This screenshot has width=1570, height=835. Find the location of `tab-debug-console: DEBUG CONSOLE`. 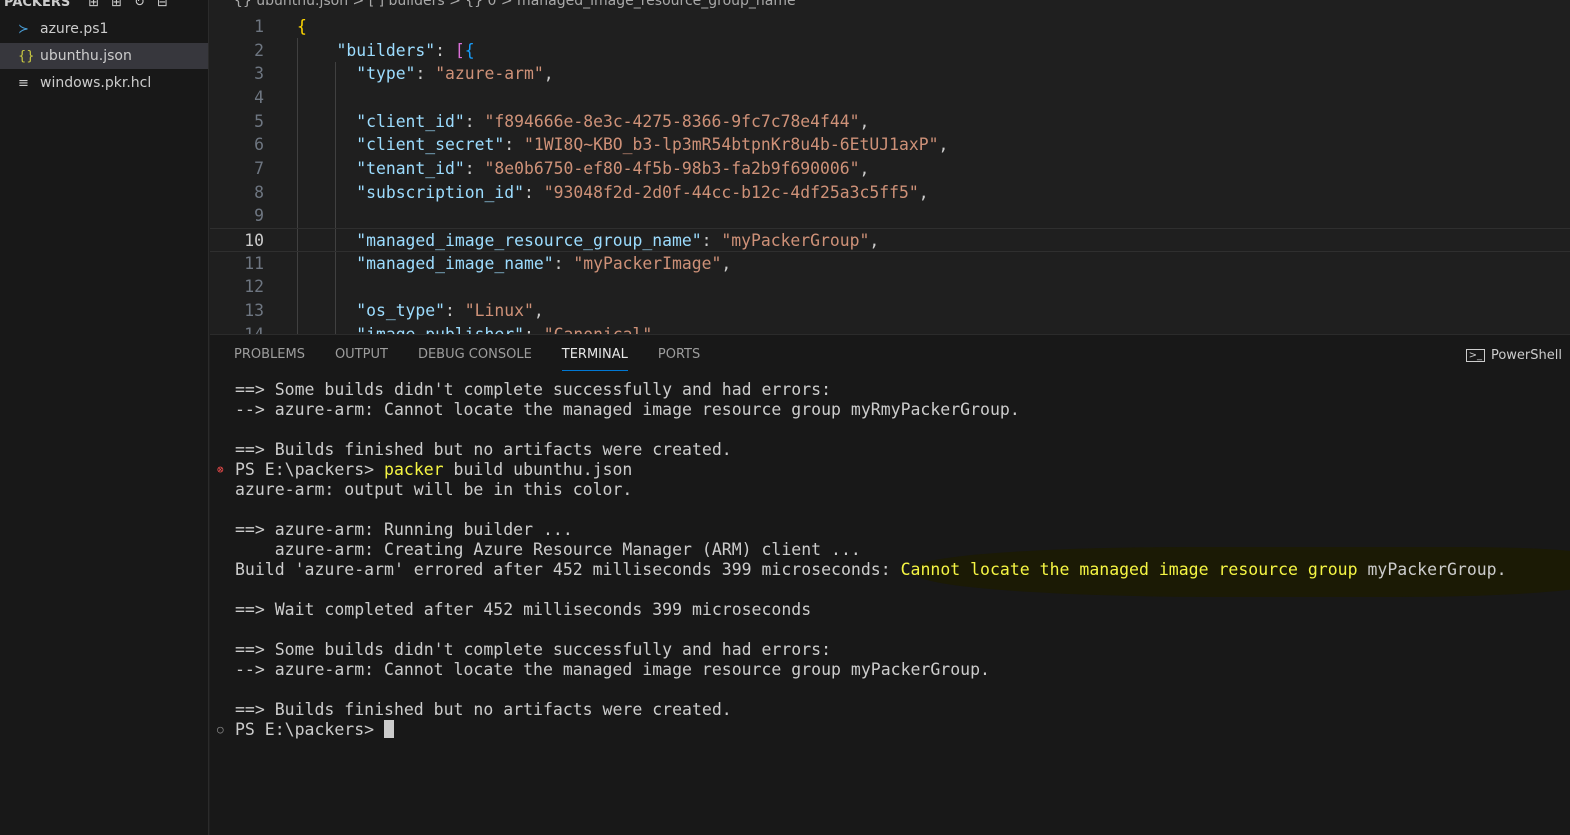

tab-debug-console: DEBUG CONSOLE is located at coordinates (475, 359).